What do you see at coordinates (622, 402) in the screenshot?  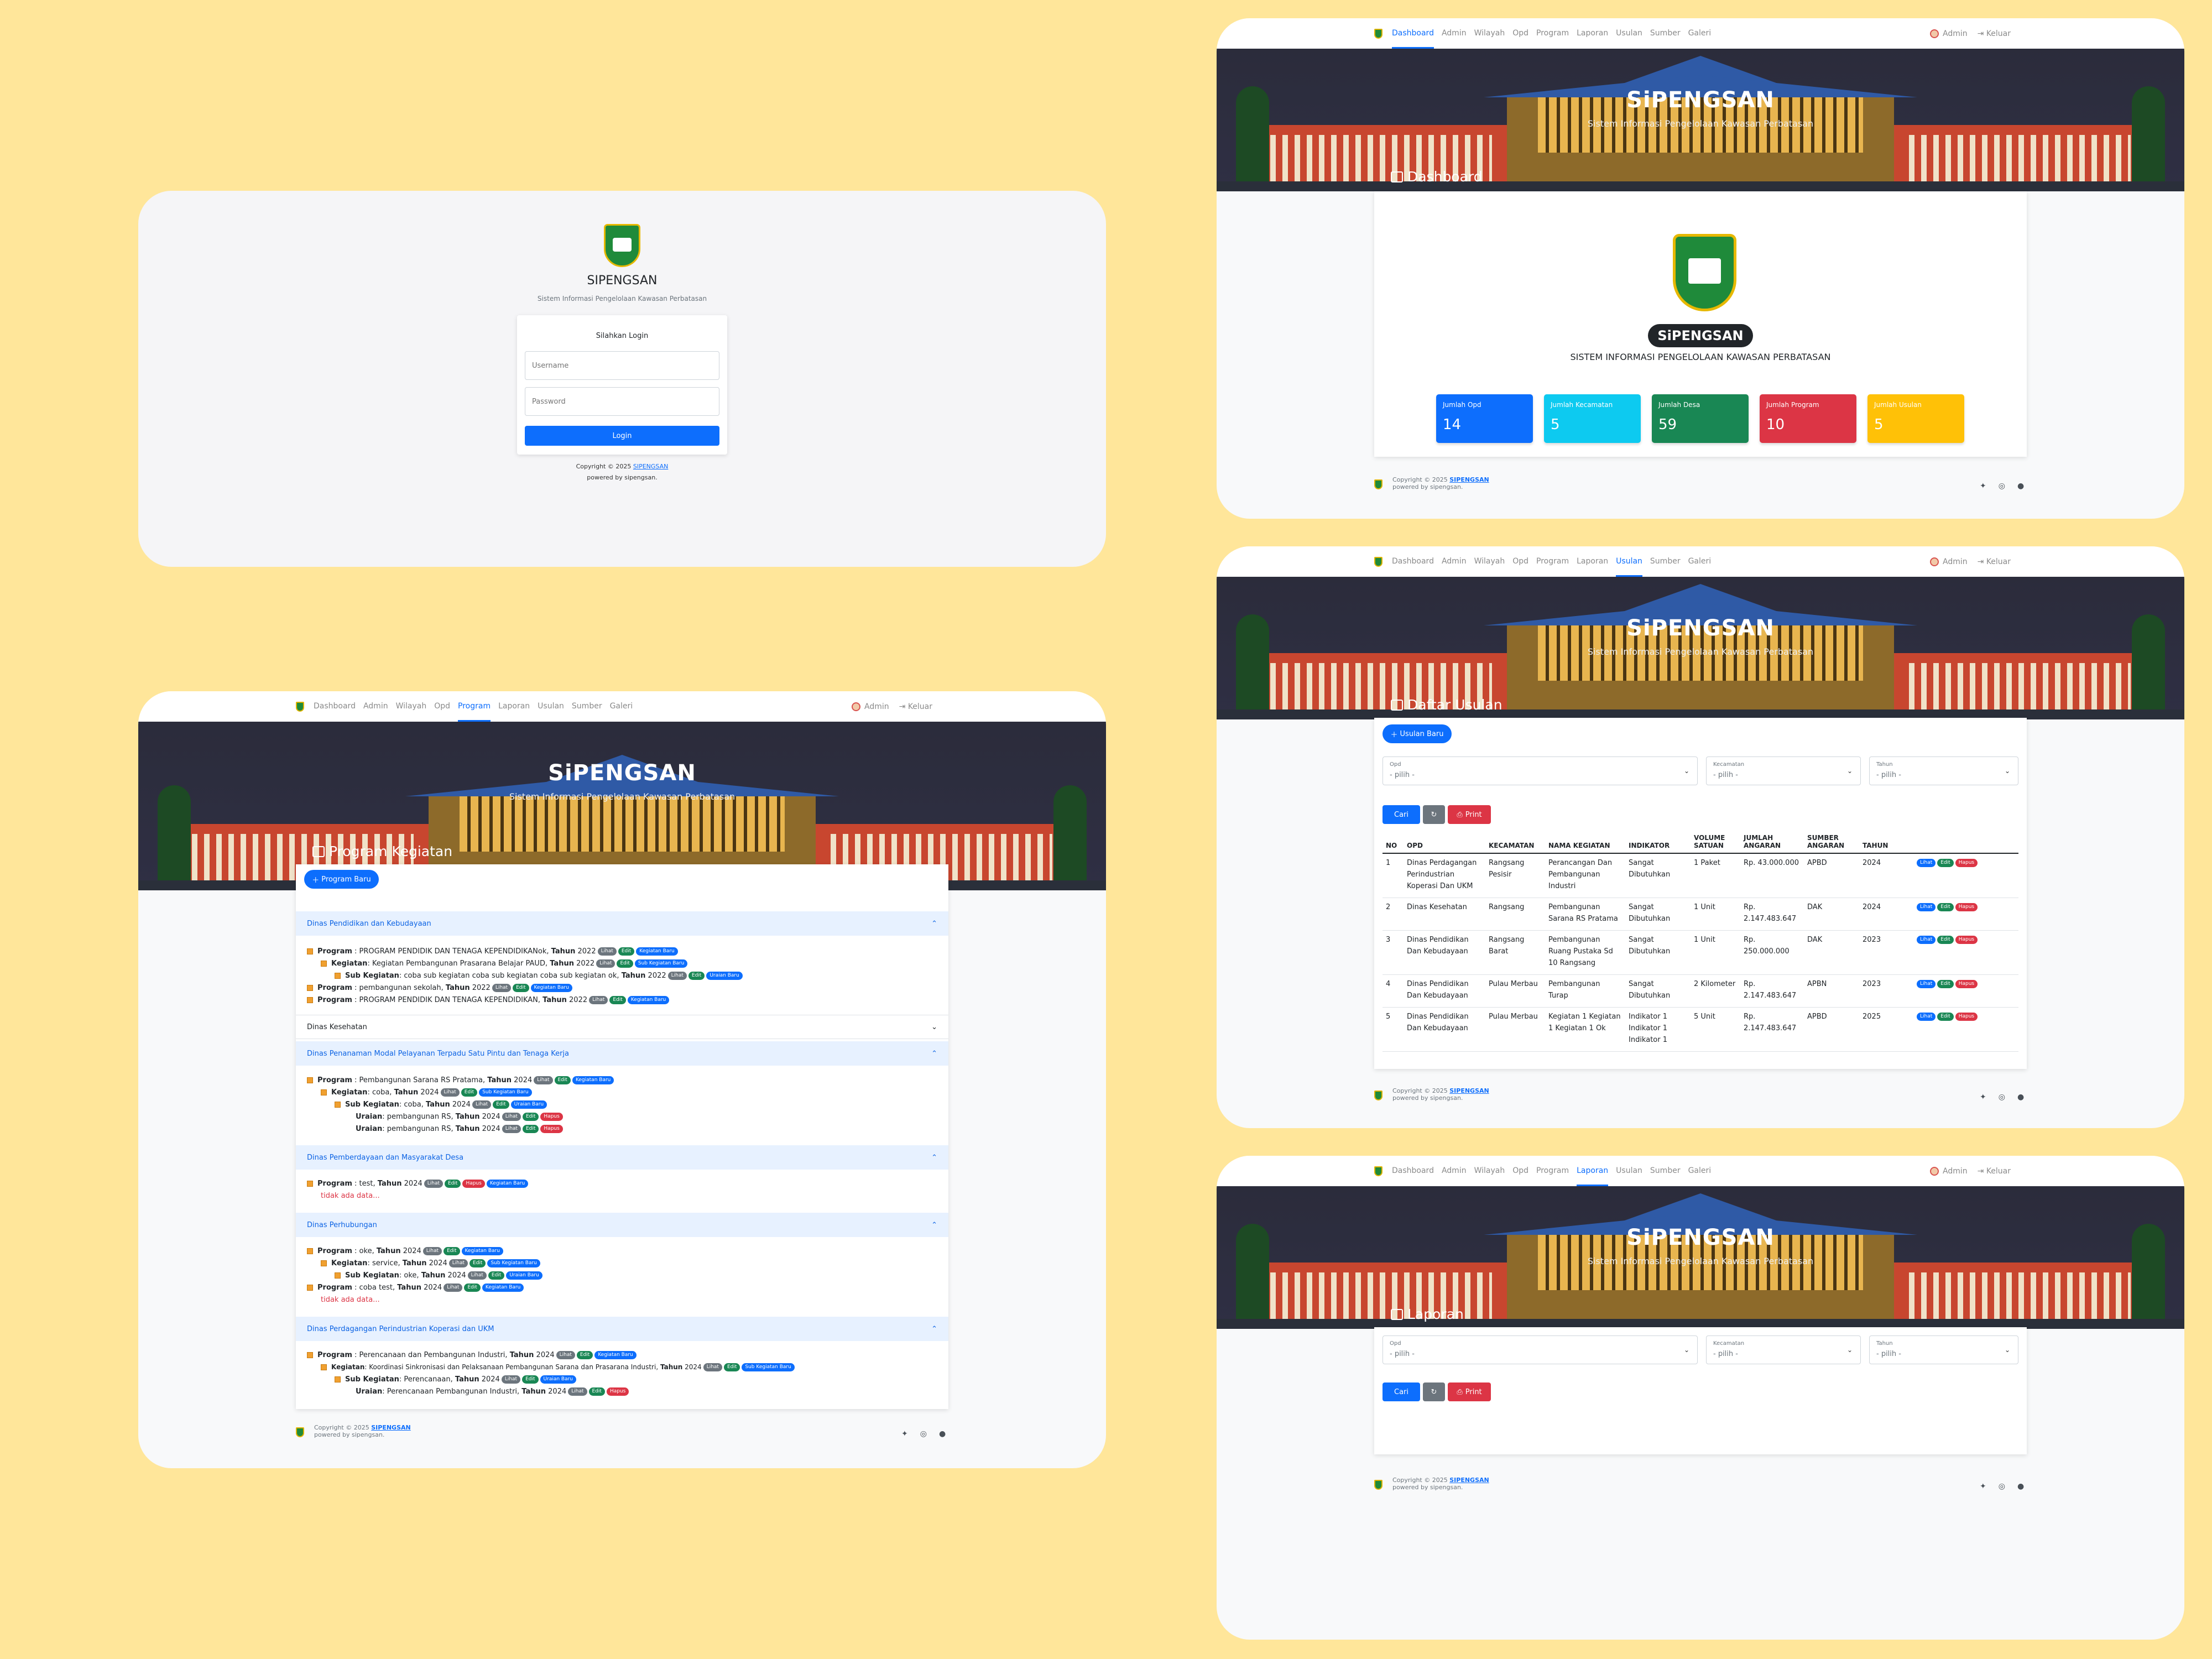 I see `password-input` at bounding box center [622, 402].